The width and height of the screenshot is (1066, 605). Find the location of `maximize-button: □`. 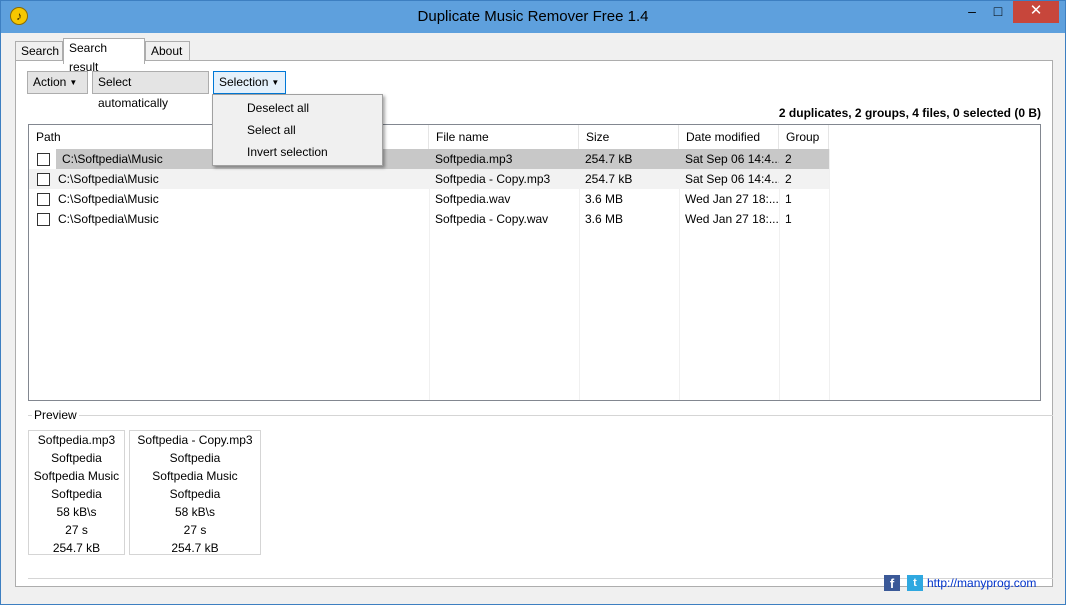

maximize-button: □ is located at coordinates (998, 12).